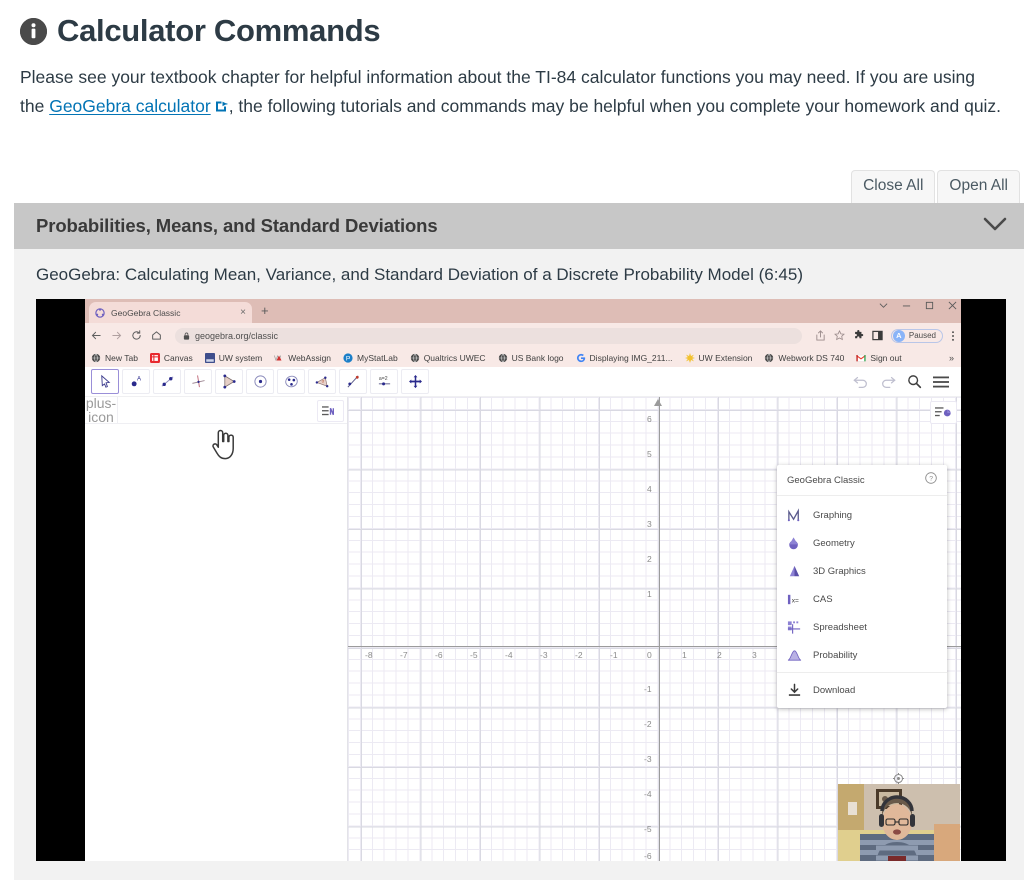 Image resolution: width=1024 pixels, height=880 pixels. What do you see at coordinates (100, 312) in the screenshot?
I see `geogebra-icon` at bounding box center [100, 312].